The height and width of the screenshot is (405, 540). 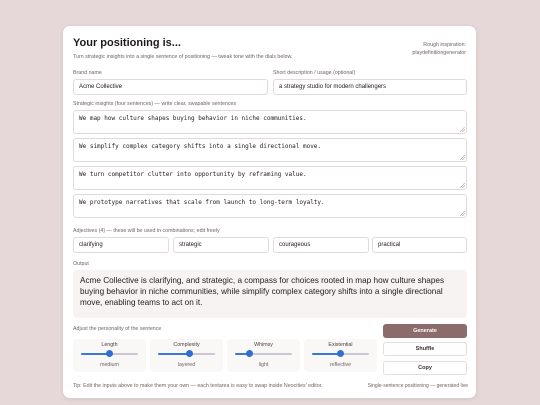 I want to click on dial-whimsy-thumb, so click(x=249, y=353).